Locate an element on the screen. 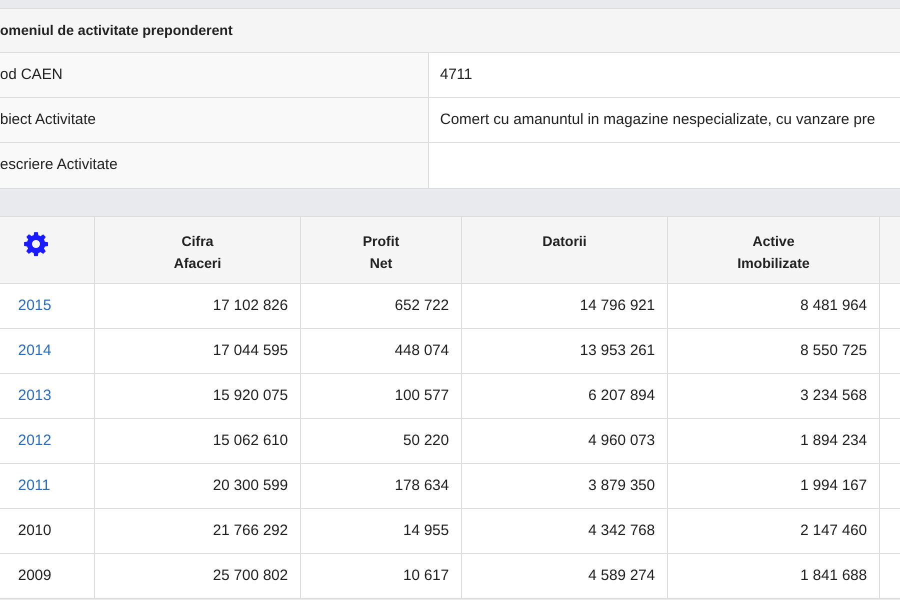  year-cell-text: 2010 is located at coordinates (35, 530).